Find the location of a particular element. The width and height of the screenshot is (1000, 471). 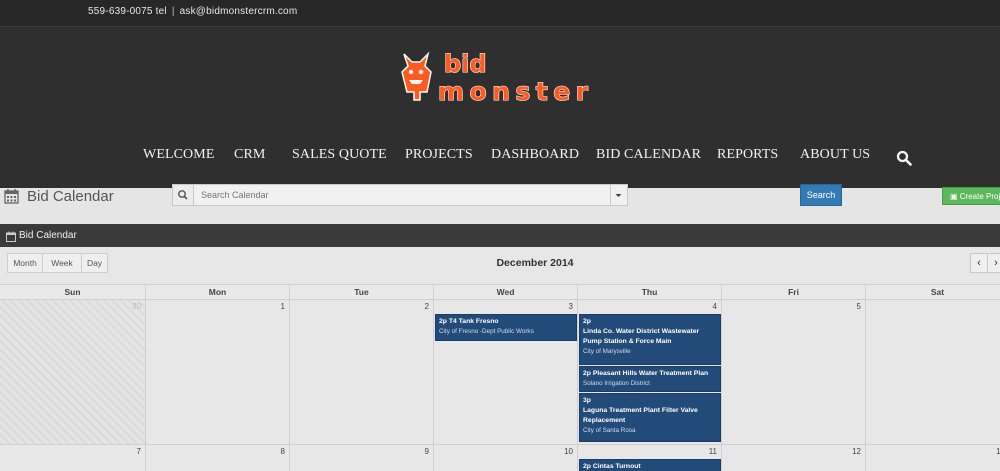

contact-email: ask@bidmonstercrm.com is located at coordinates (239, 11).